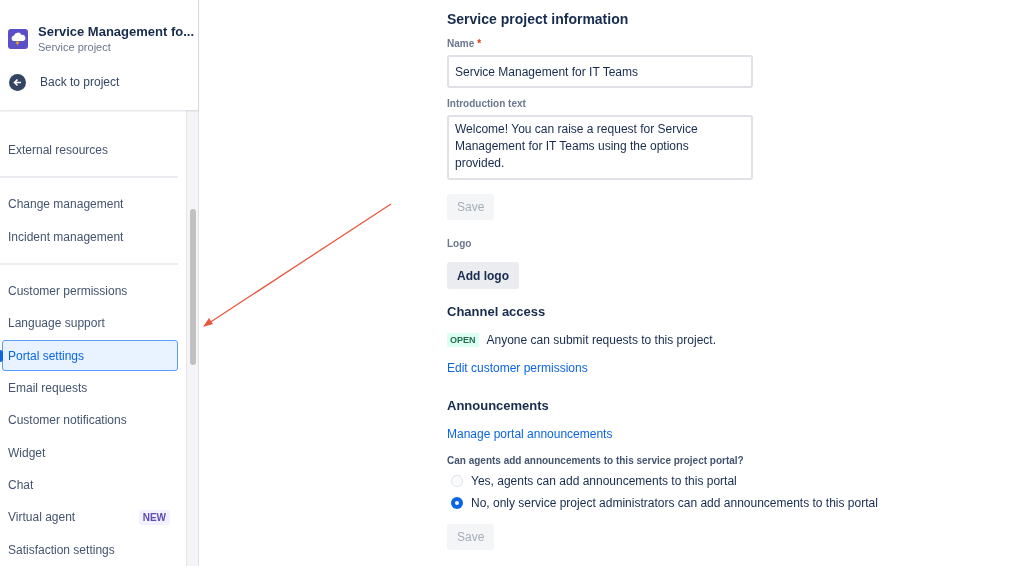 The height and width of the screenshot is (566, 1020). Describe the element at coordinates (461, 44) in the screenshot. I see `field-label: Name` at that location.